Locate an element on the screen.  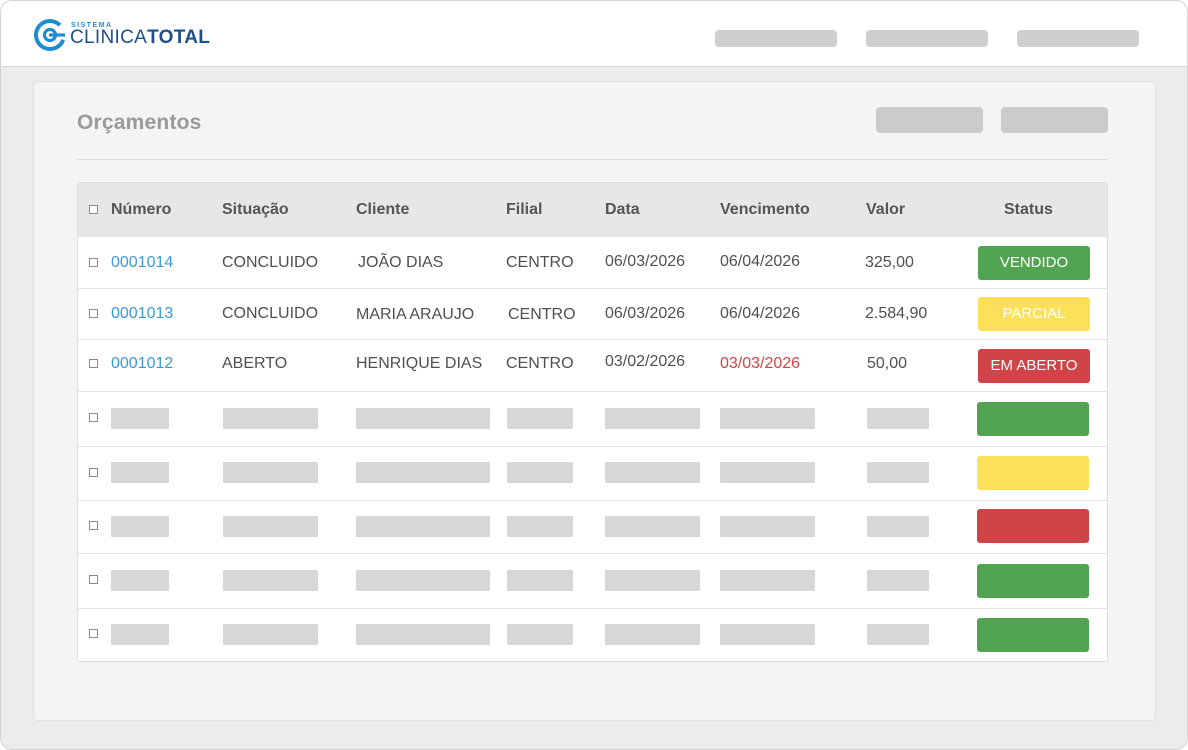
status-badge: VENDIDO is located at coordinates (1034, 263).